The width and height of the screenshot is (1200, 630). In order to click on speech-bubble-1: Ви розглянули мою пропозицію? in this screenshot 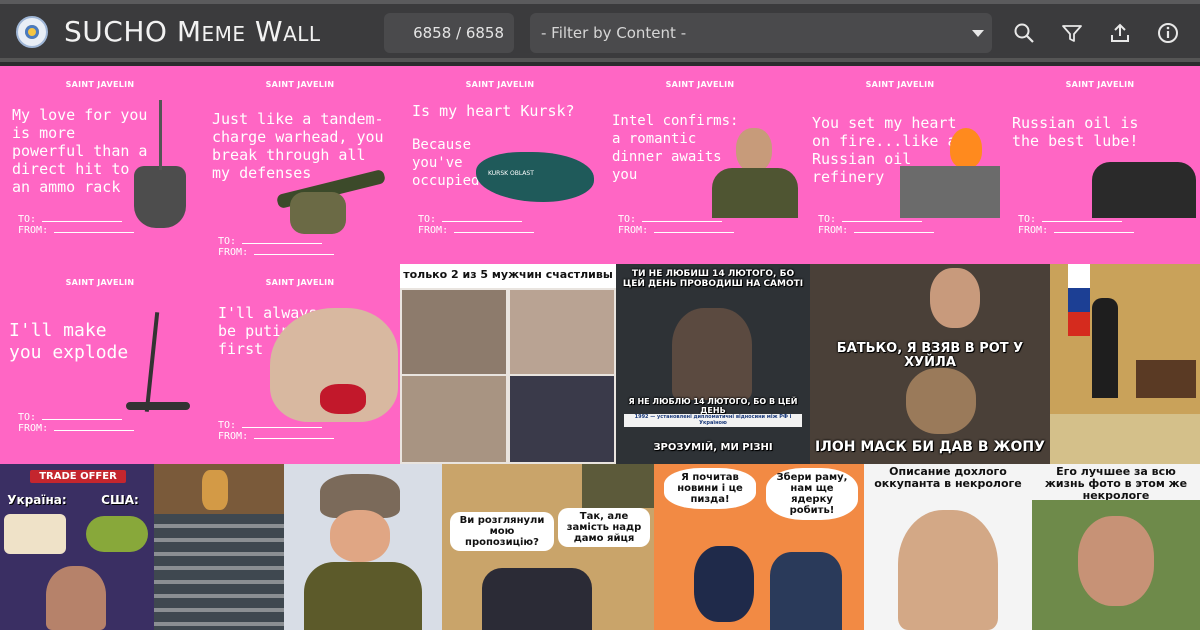, I will do `click(502, 531)`.